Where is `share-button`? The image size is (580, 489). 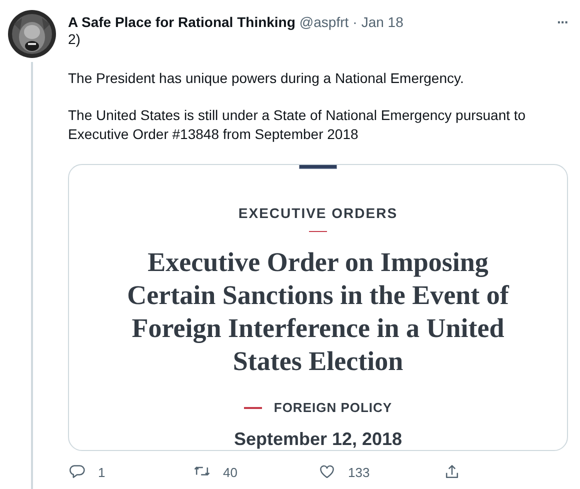 share-button is located at coordinates (452, 472).